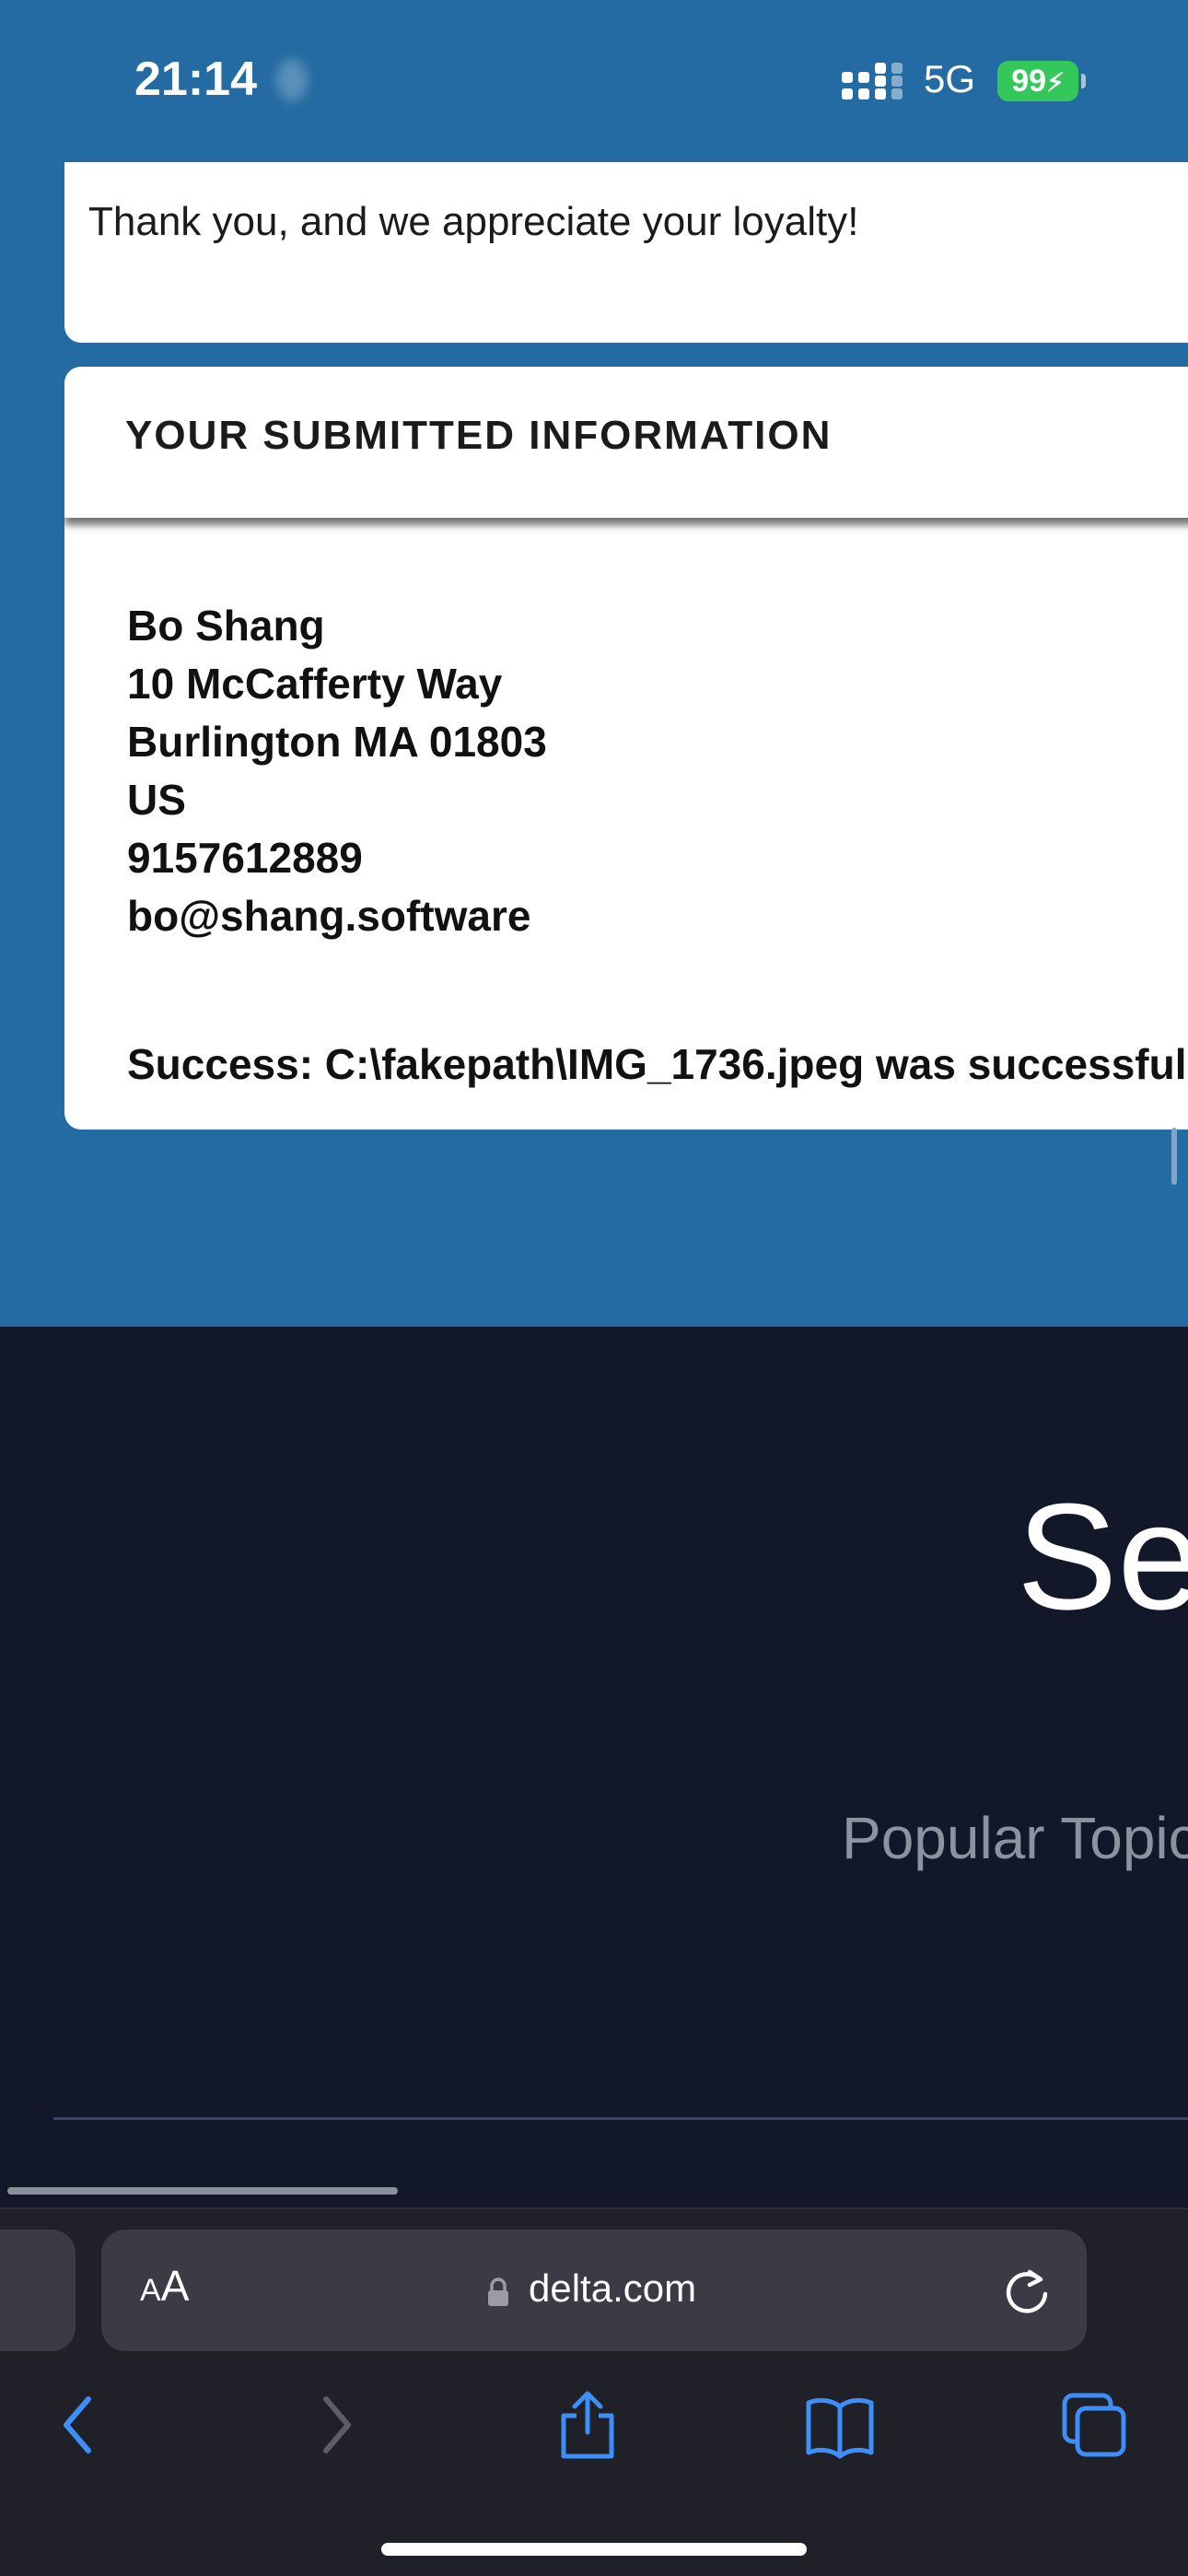 The height and width of the screenshot is (2576, 1188). I want to click on submitted-info-header: YOUR SUBMITTED INFORMATION, so click(626, 442).